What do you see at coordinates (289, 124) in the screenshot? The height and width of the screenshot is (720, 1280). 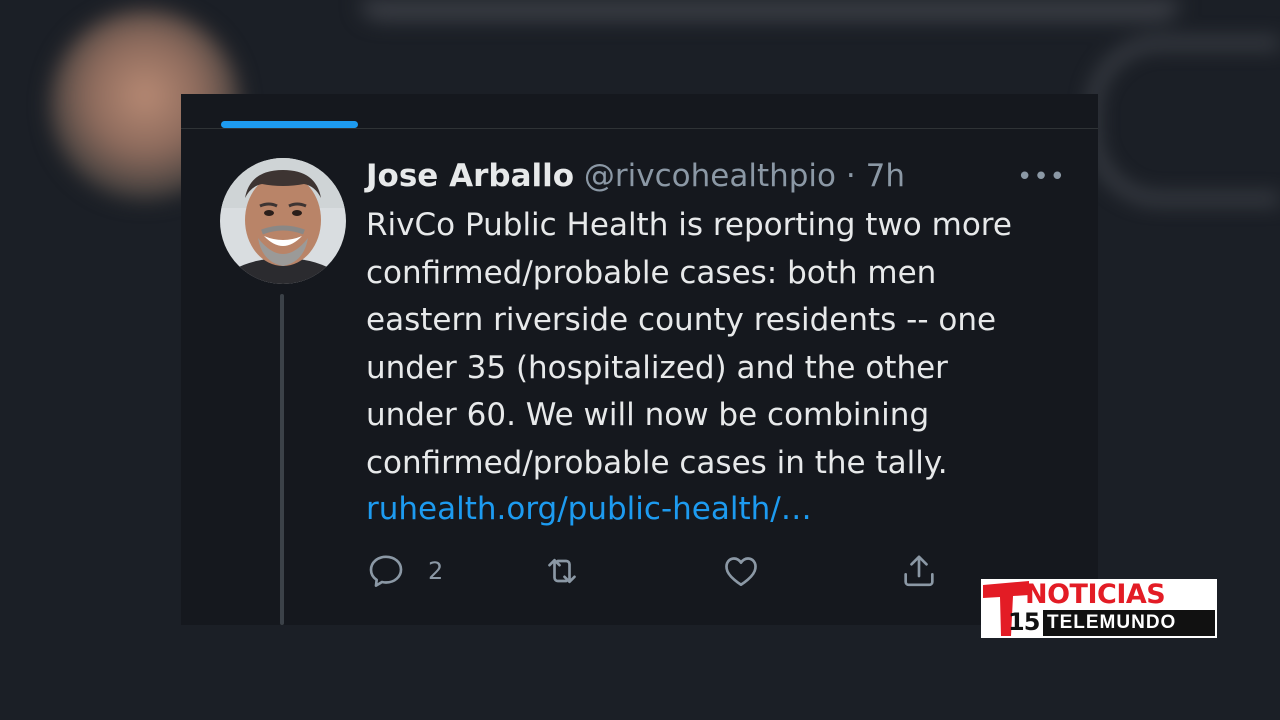 I see `active-tab-indicator` at bounding box center [289, 124].